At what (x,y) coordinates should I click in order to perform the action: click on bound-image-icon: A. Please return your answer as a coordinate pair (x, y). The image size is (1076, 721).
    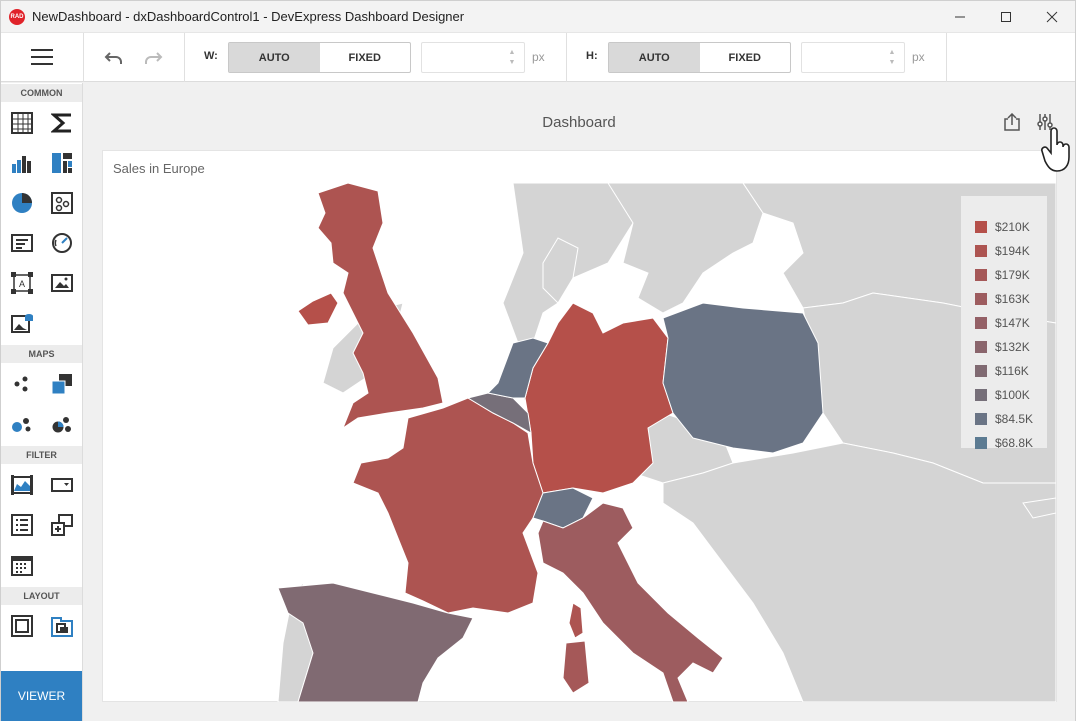
    Looking at the image, I should click on (22, 283).